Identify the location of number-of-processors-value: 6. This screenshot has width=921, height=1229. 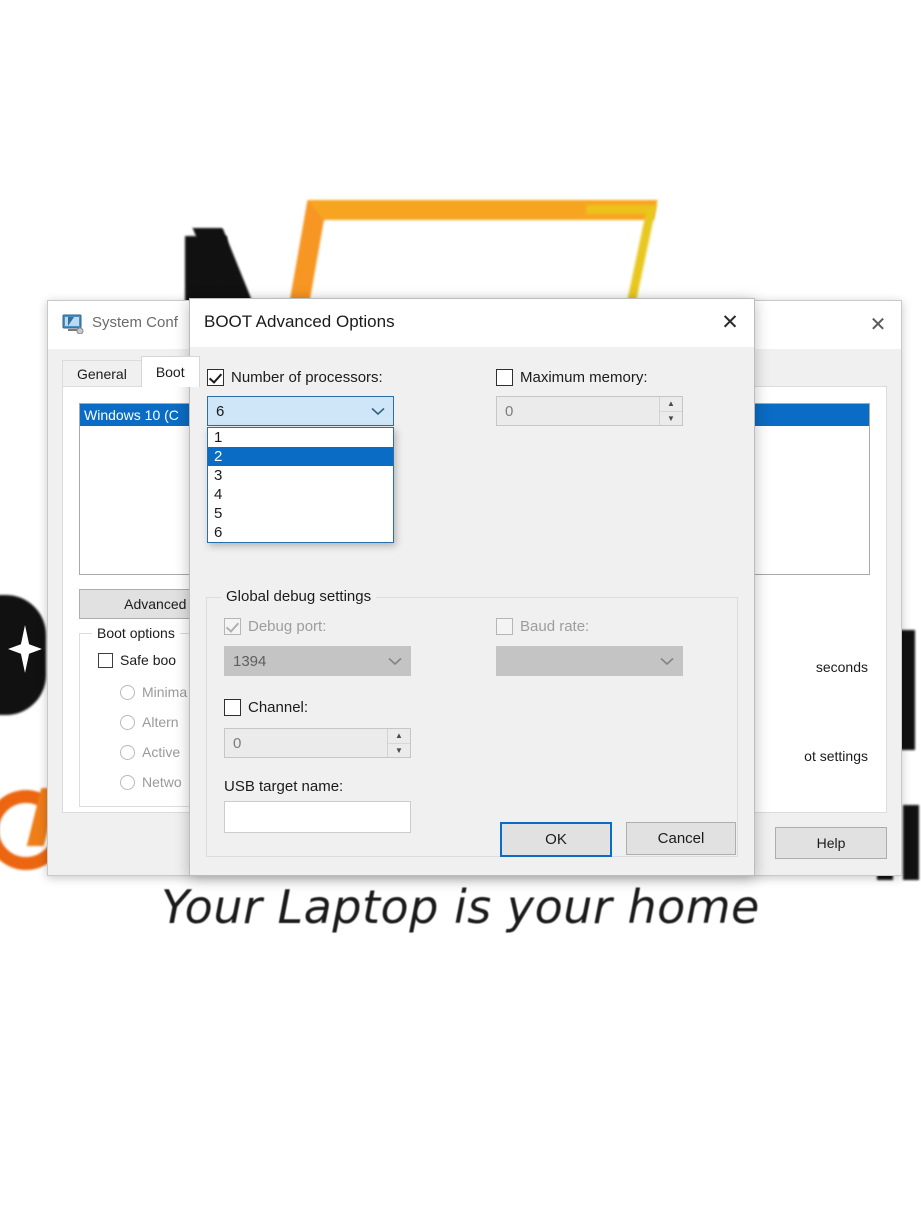
(220, 411).